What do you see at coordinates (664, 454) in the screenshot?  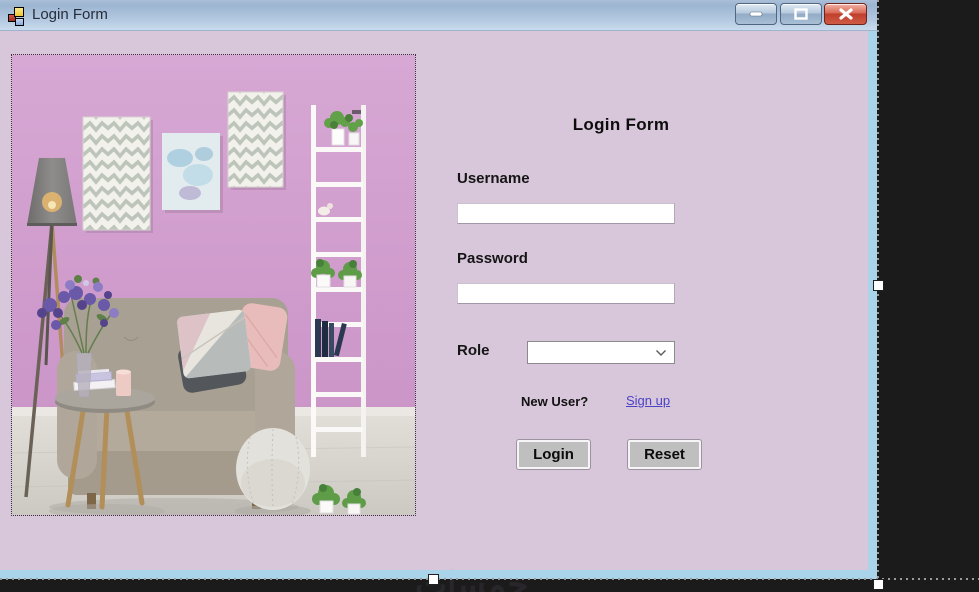 I see `reset-button: Reset` at bounding box center [664, 454].